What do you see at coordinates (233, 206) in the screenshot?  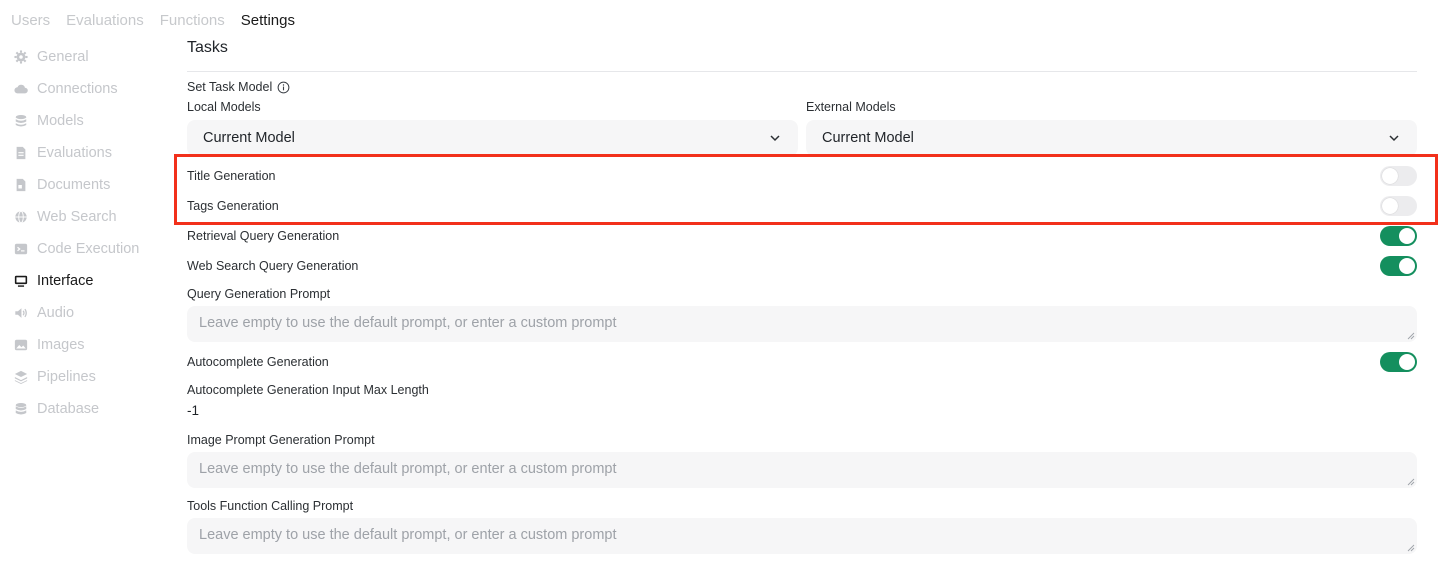 I see `tags-generation-label: Tags Generation` at bounding box center [233, 206].